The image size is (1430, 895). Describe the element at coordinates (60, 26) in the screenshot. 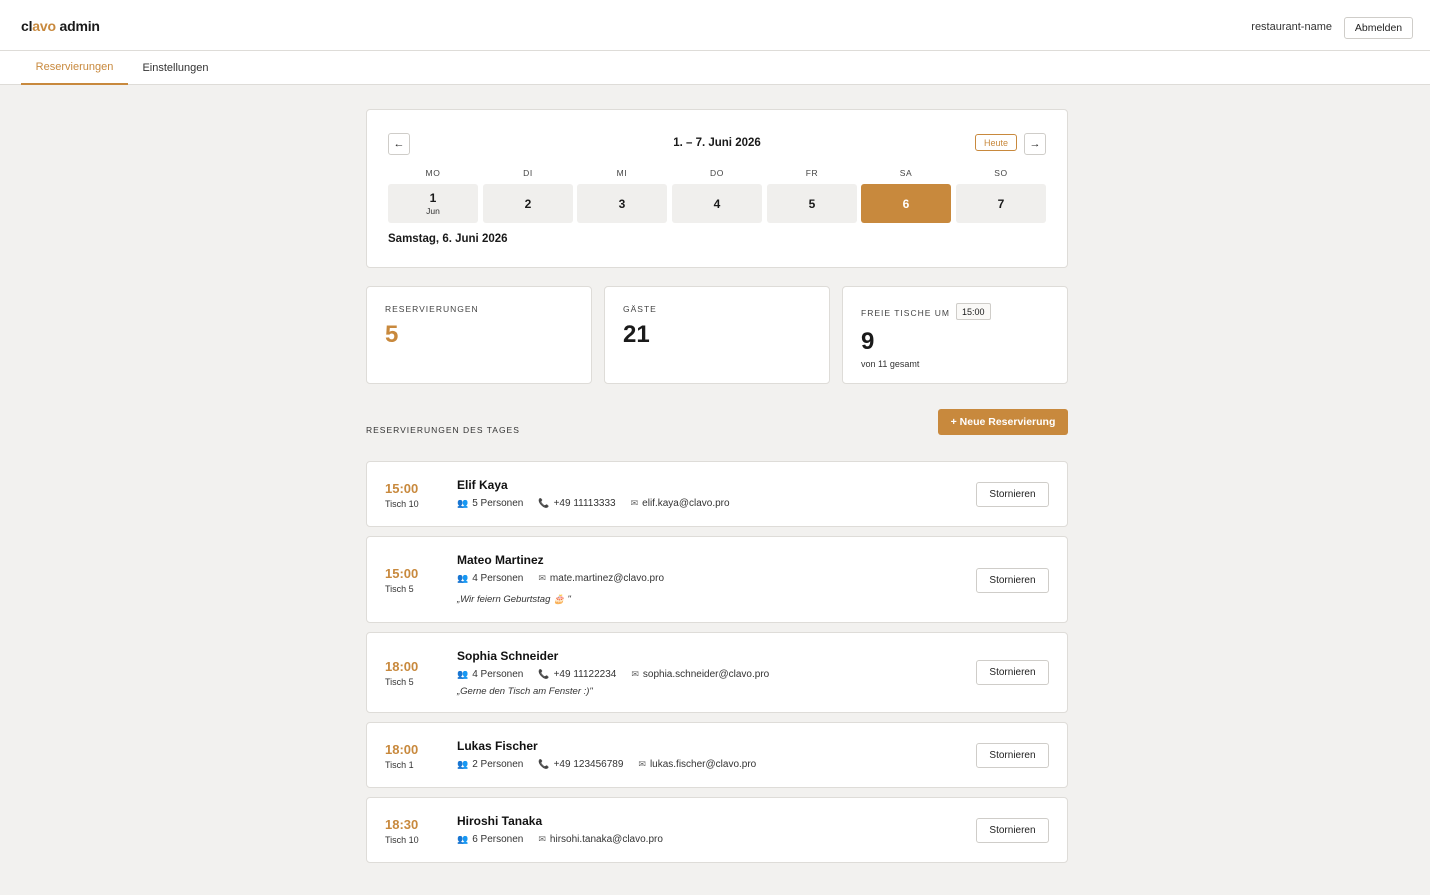

I see `app-logo: clavo admin` at that location.